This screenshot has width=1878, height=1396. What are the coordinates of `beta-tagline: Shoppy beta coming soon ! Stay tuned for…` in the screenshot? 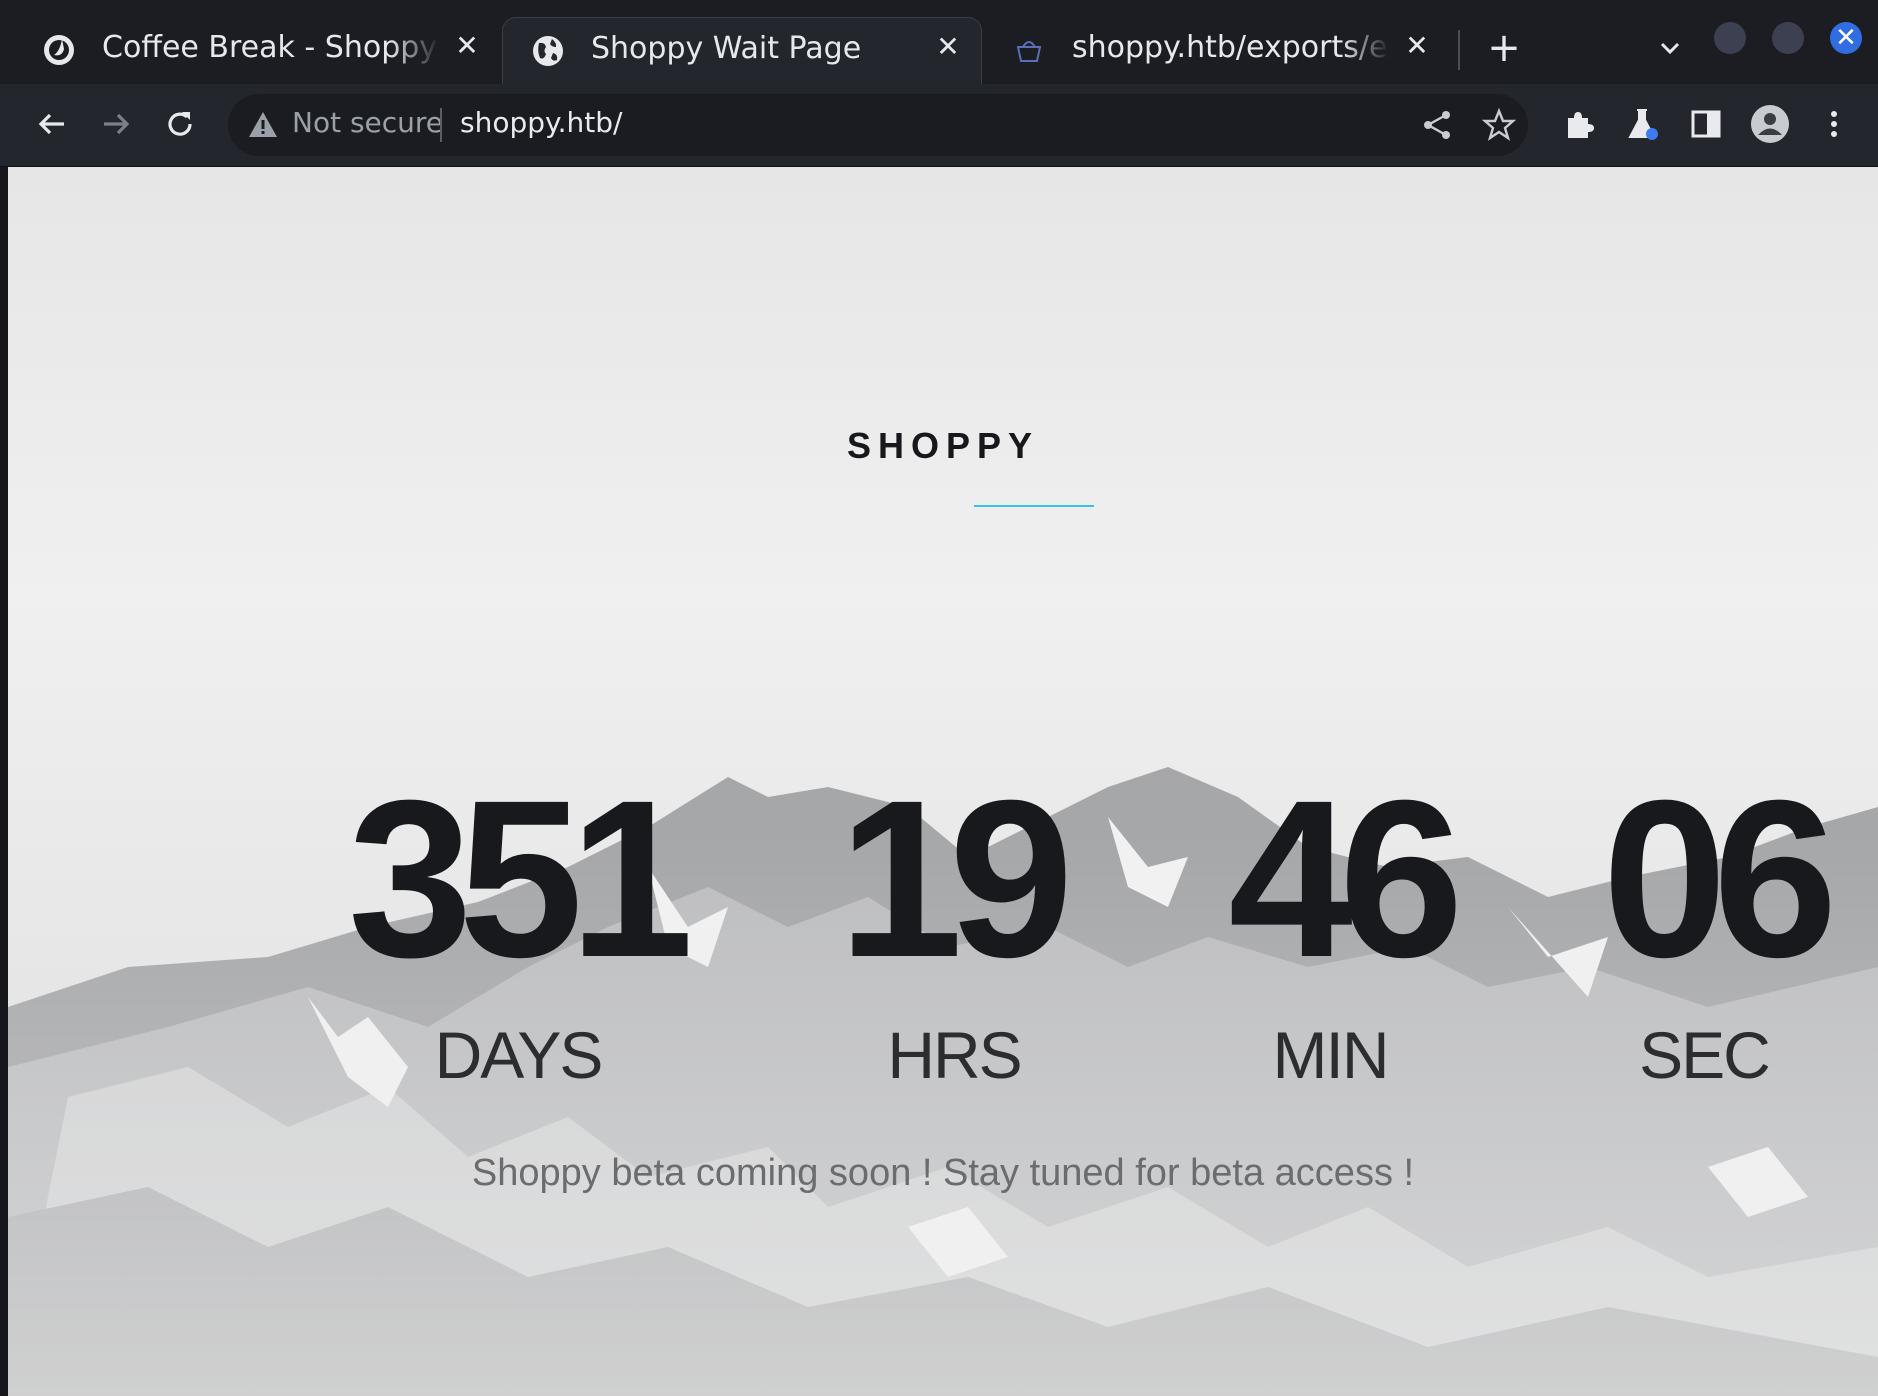 It's located at (943, 1173).